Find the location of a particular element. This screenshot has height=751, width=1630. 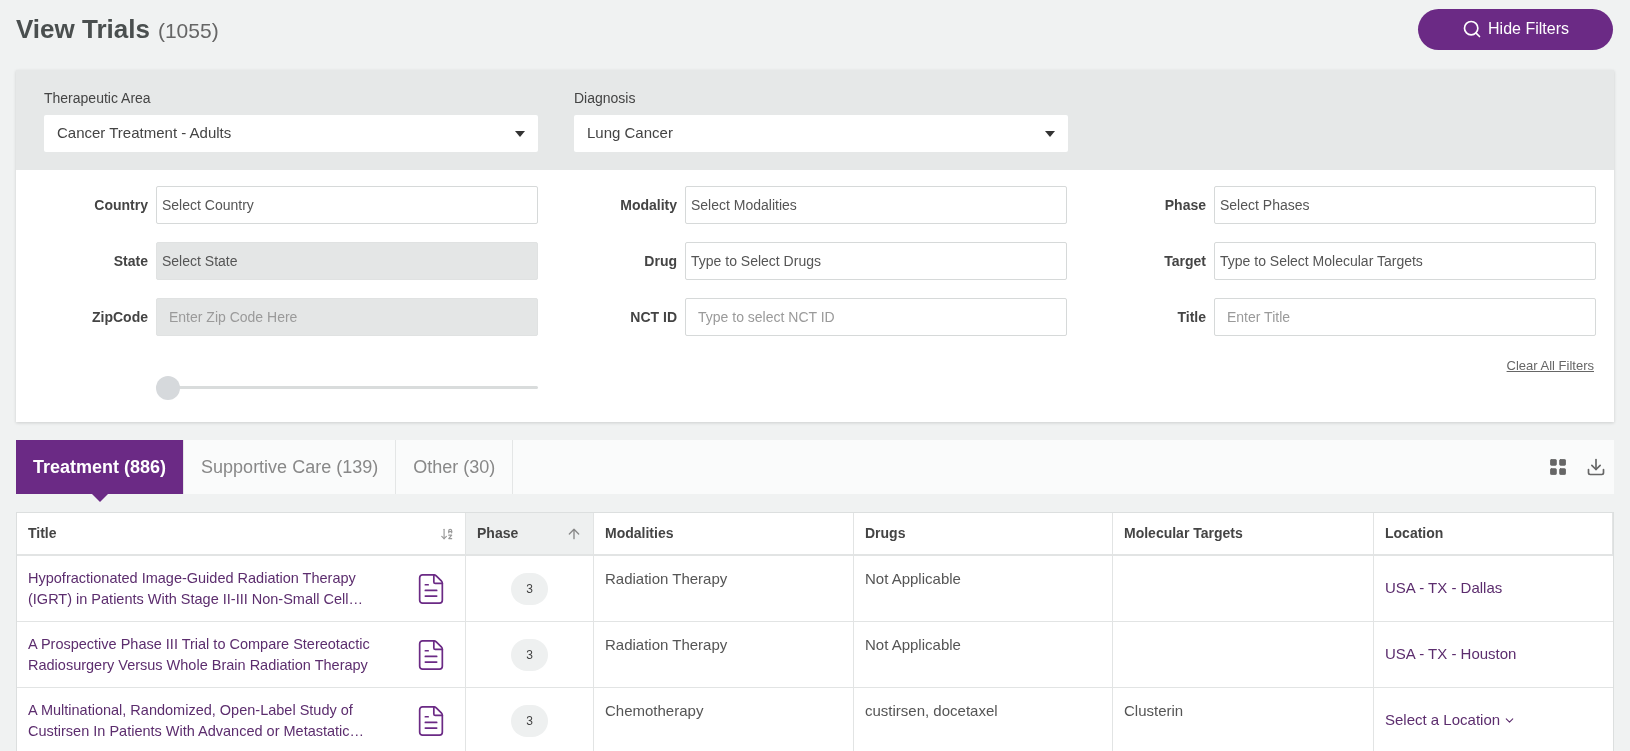

filter-label: Diagnosis is located at coordinates (605, 98).